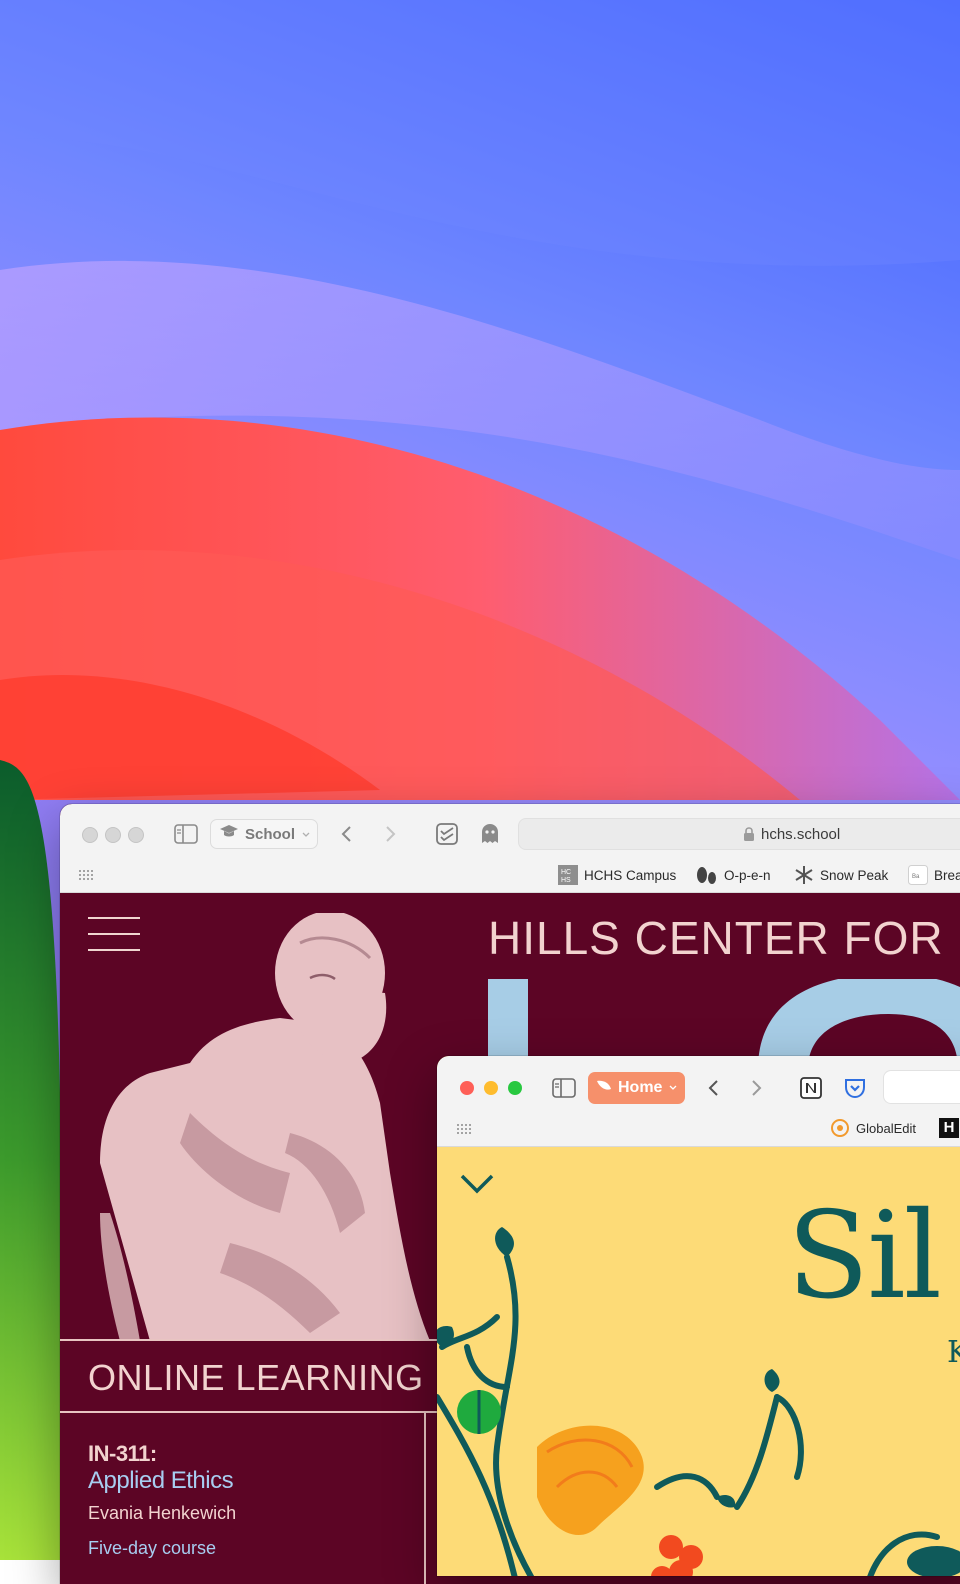 Image resolution: width=960 pixels, height=1584 pixels. I want to click on address-bar: hchs.school, so click(739, 834).